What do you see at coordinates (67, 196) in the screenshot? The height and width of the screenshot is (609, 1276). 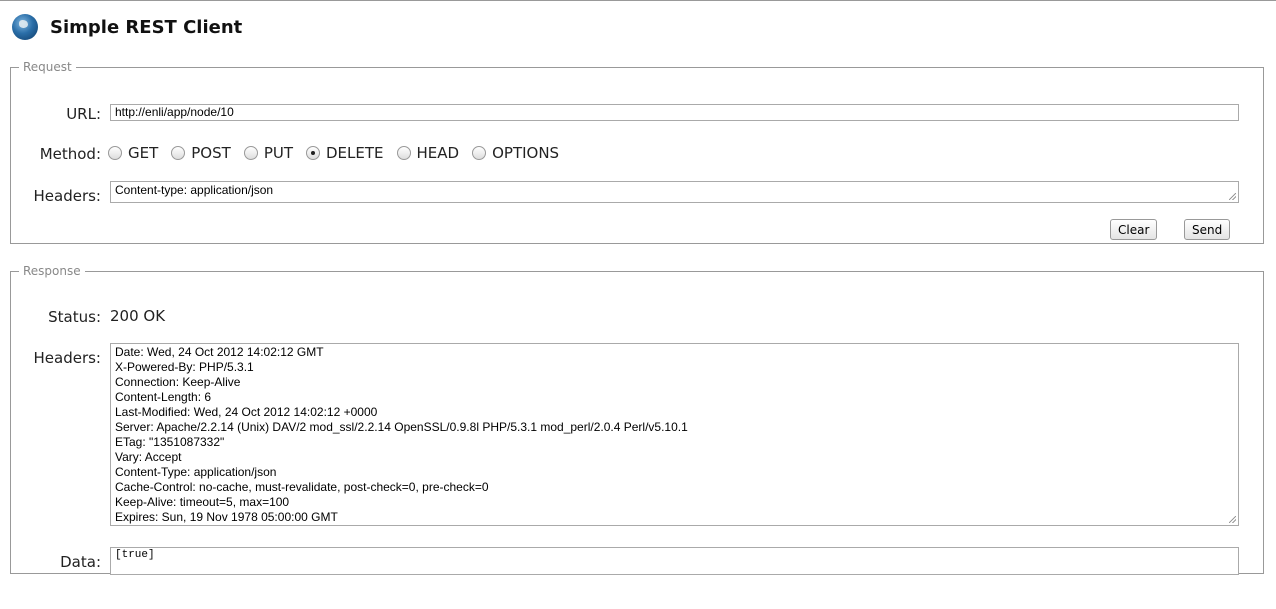 I see `request-headers-label: Headers:` at bounding box center [67, 196].